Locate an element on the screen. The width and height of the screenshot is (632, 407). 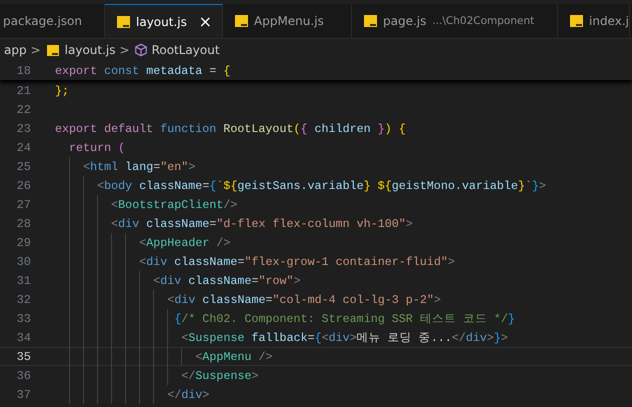
line-number: 28 is located at coordinates (23, 223).